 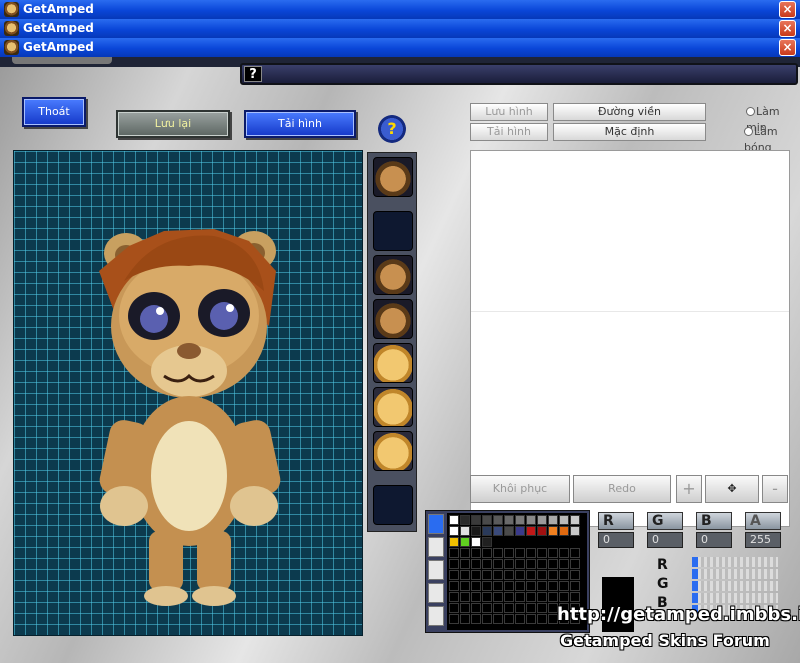 I want to click on alpha-channel-selector: A, so click(x=763, y=521).